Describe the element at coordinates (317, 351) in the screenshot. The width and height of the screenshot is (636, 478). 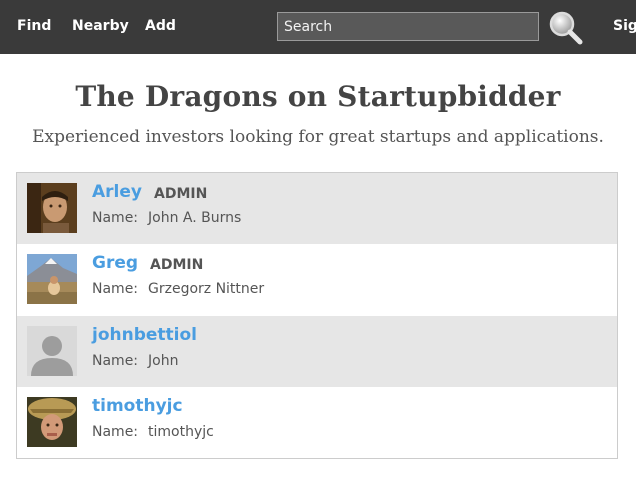
I see `user-row: johnbettiol Name: John` at that location.